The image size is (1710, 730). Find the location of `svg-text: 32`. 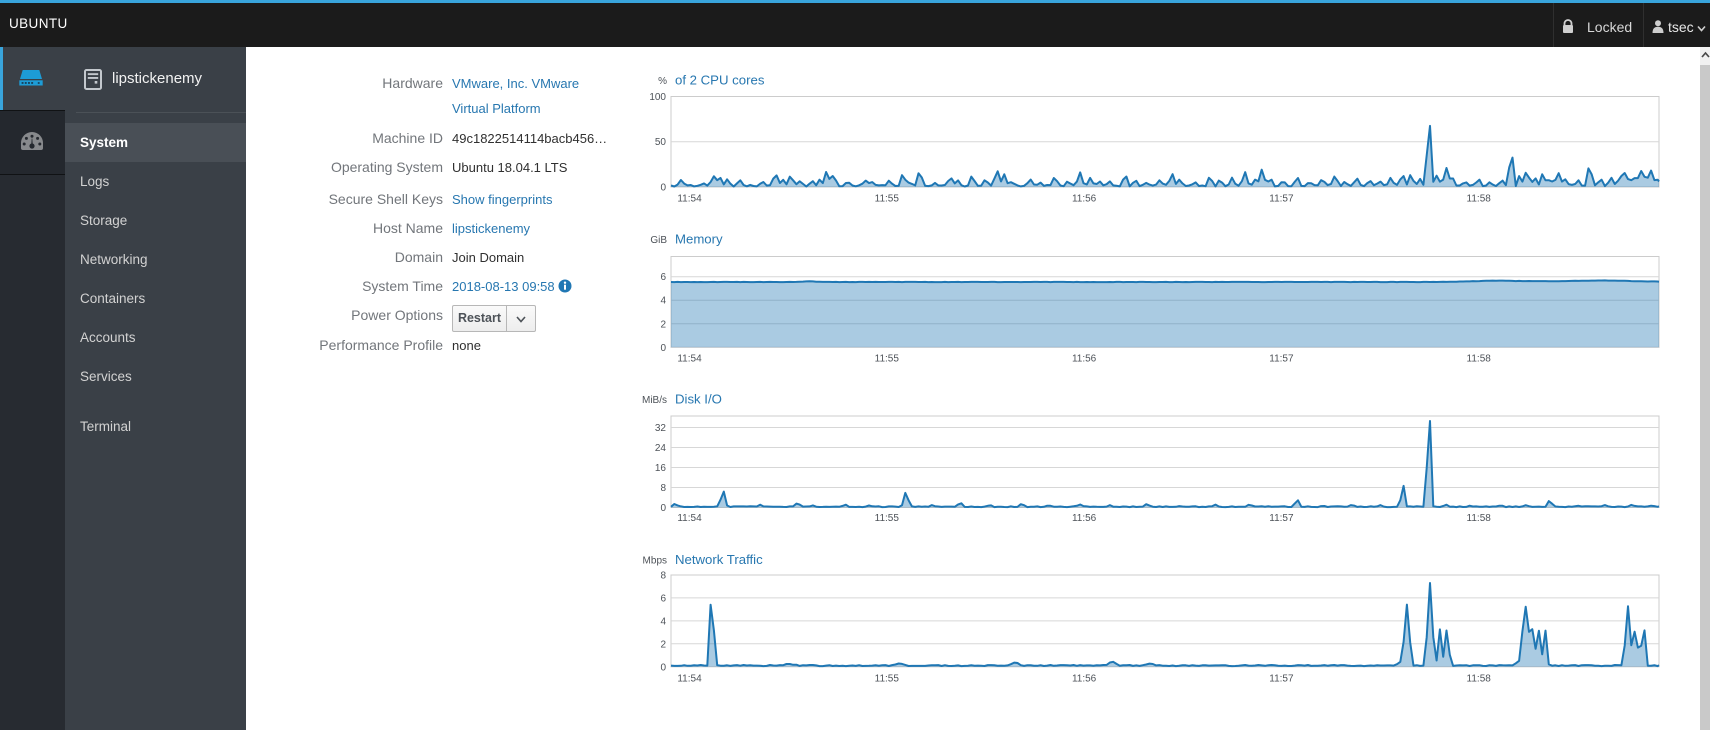

svg-text: 32 is located at coordinates (661, 428).